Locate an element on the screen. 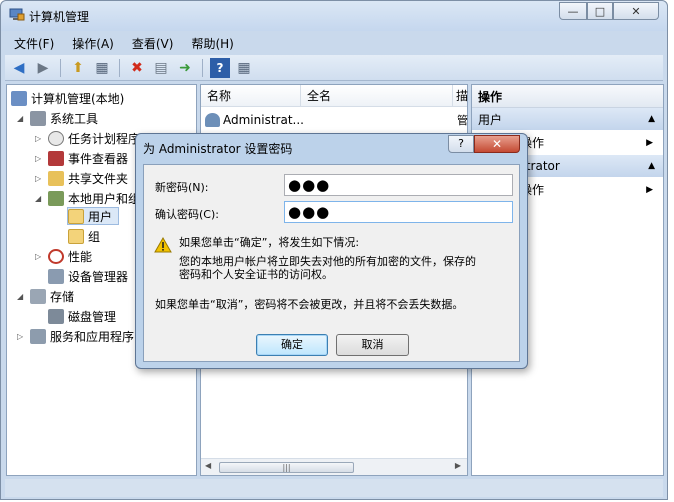 This screenshot has height=502, width=674. delete-icon: ✖ is located at coordinates (137, 68).